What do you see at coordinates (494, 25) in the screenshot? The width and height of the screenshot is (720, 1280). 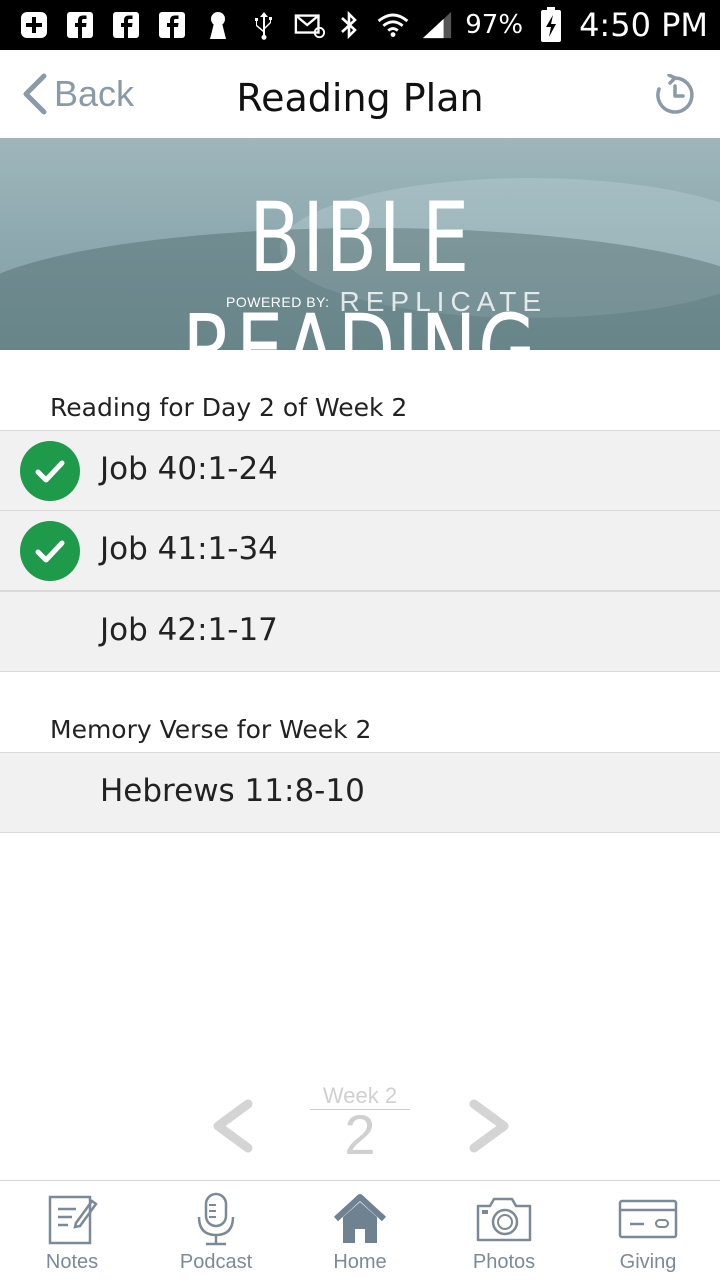 I see `battery-percent: 97%` at bounding box center [494, 25].